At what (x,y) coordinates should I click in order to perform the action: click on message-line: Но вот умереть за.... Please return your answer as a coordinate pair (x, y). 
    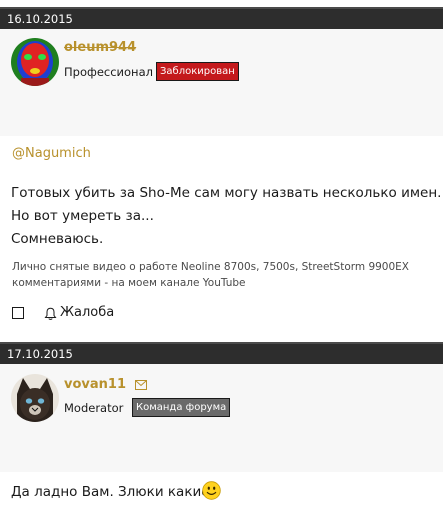
    Looking at the image, I should click on (82, 216).